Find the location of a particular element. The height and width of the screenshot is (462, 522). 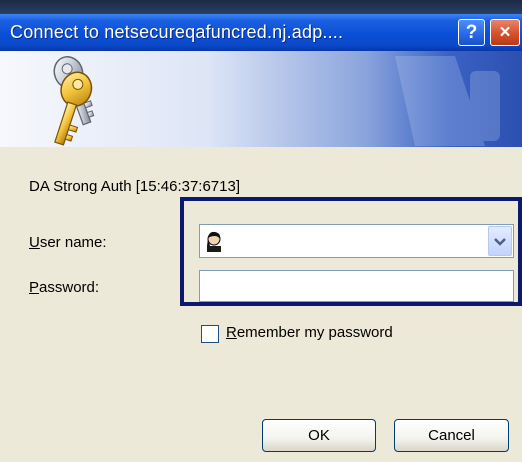

username-label-text: ser name: is located at coordinates (73, 242).